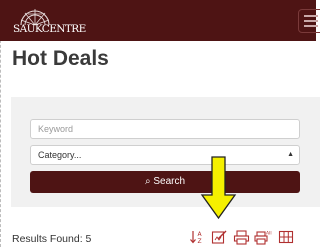  Describe the element at coordinates (197, 237) in the screenshot. I see `sort-az-icon: A Z` at that location.